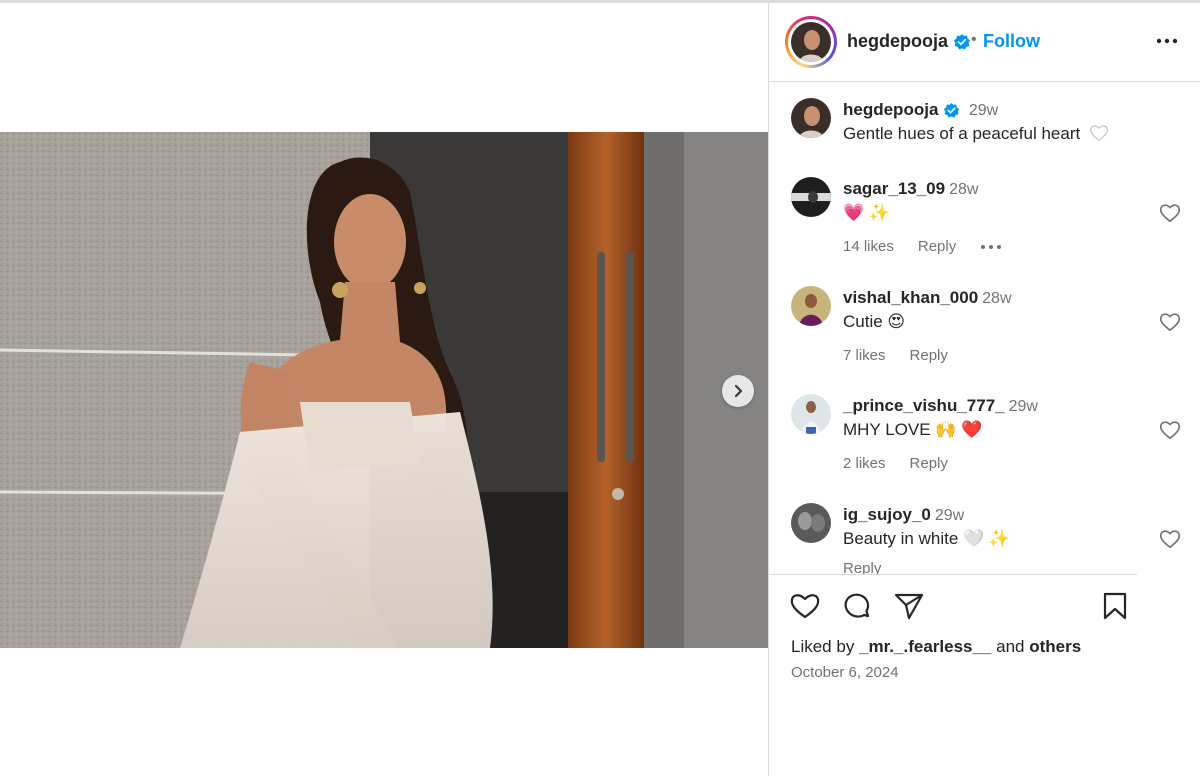  What do you see at coordinates (924, 405) in the screenshot?
I see `comment-author-text: _prince_vishu_777_` at bounding box center [924, 405].